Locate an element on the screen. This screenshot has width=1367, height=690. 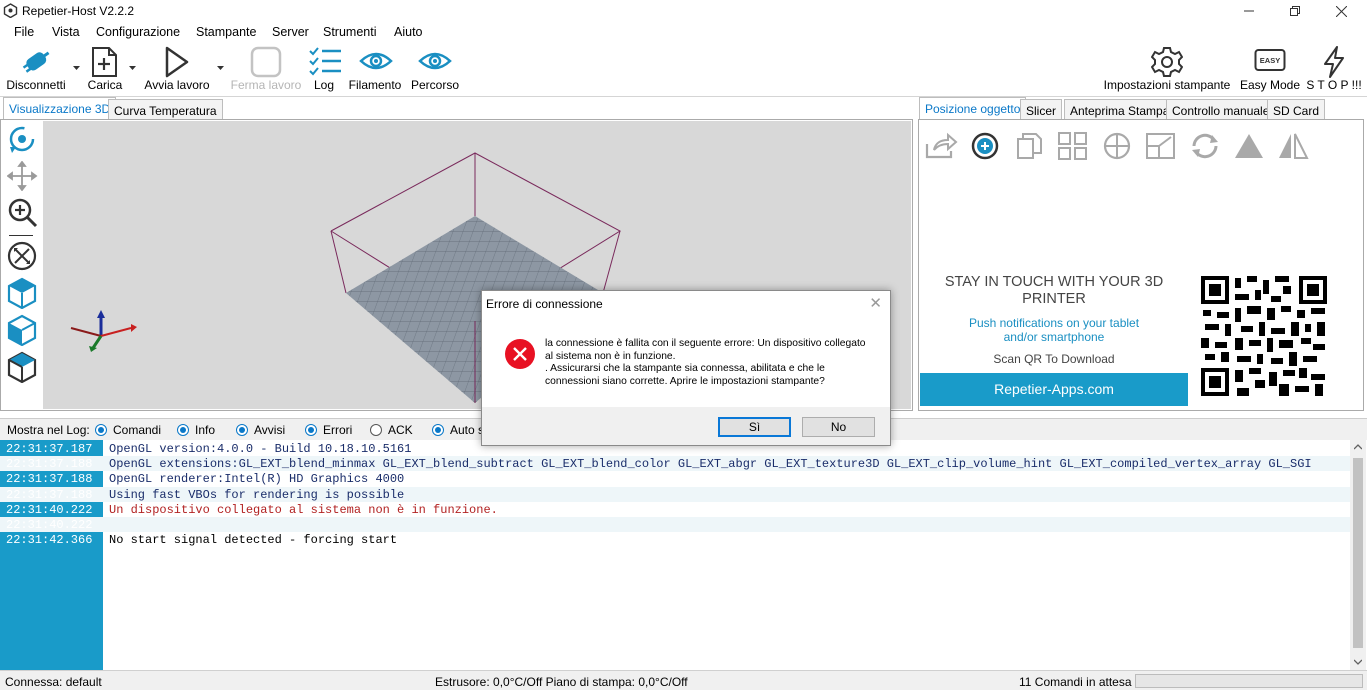
log-scrollbar is located at coordinates (1358, 555).